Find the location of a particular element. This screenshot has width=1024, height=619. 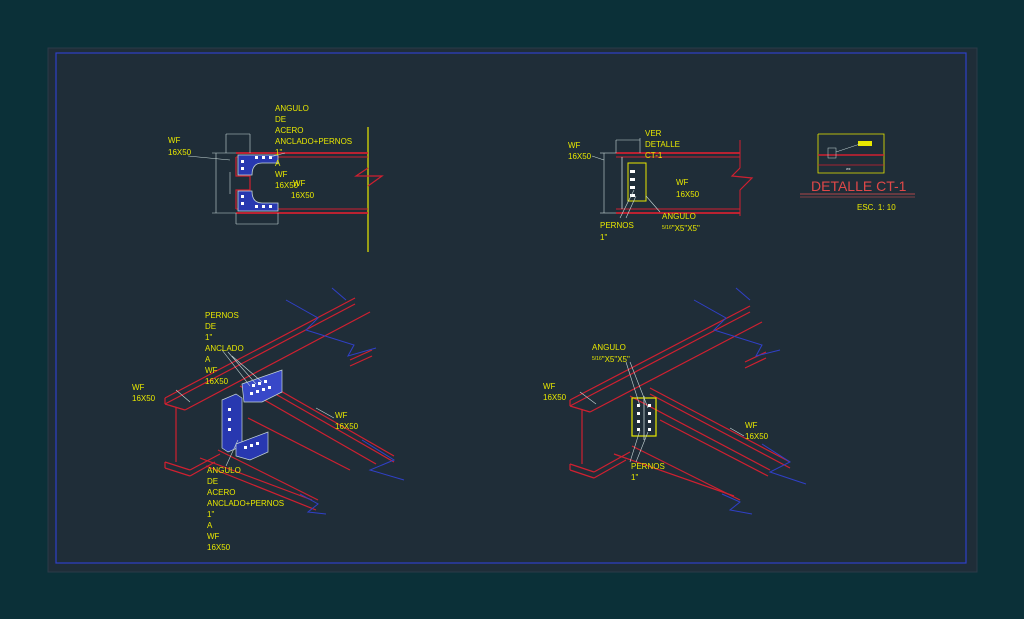

wf-label-2: WF is located at coordinates (574, 145).